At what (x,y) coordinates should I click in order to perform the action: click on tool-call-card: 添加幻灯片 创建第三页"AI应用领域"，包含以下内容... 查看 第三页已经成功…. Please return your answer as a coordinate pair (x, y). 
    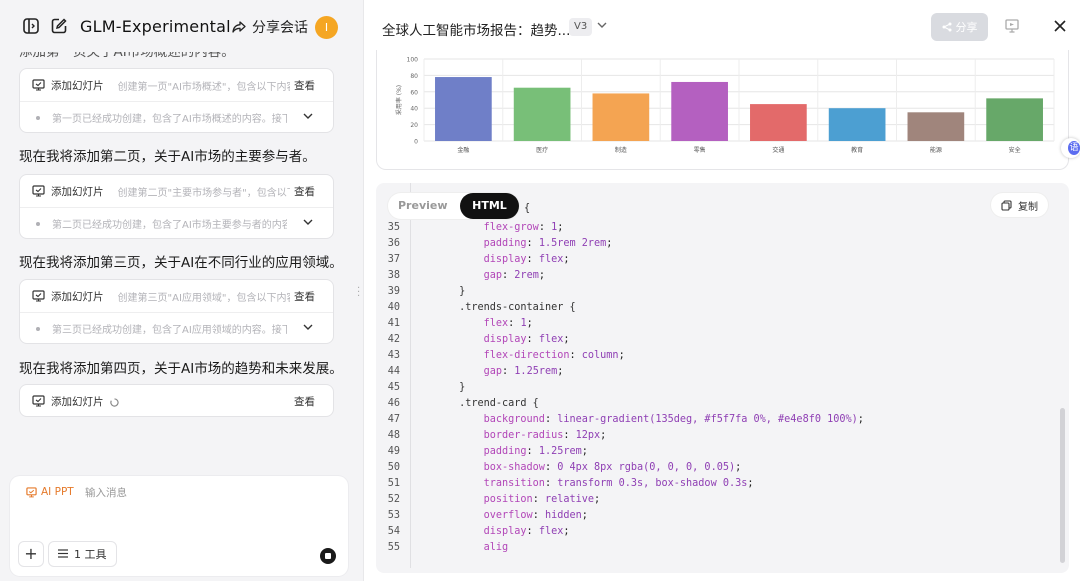
    Looking at the image, I should click on (176, 311).